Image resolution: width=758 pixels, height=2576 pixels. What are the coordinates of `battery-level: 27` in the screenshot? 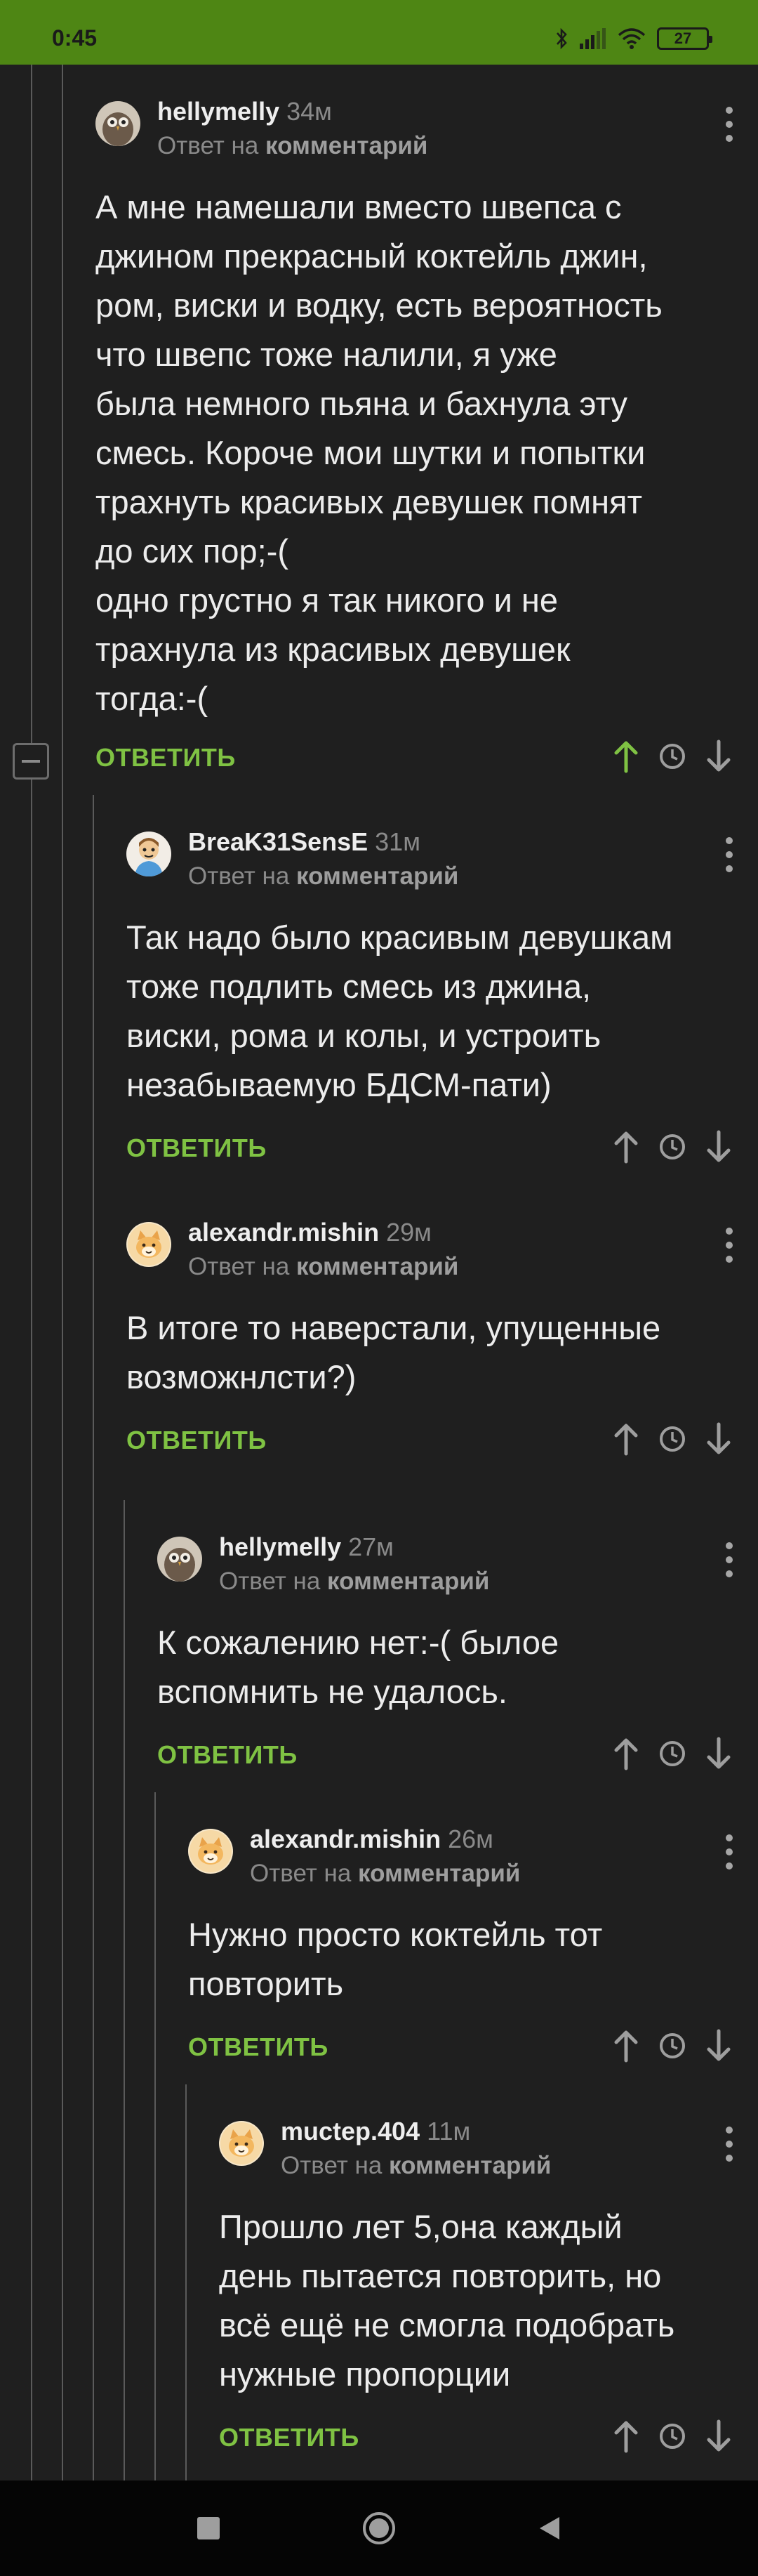 It's located at (683, 38).